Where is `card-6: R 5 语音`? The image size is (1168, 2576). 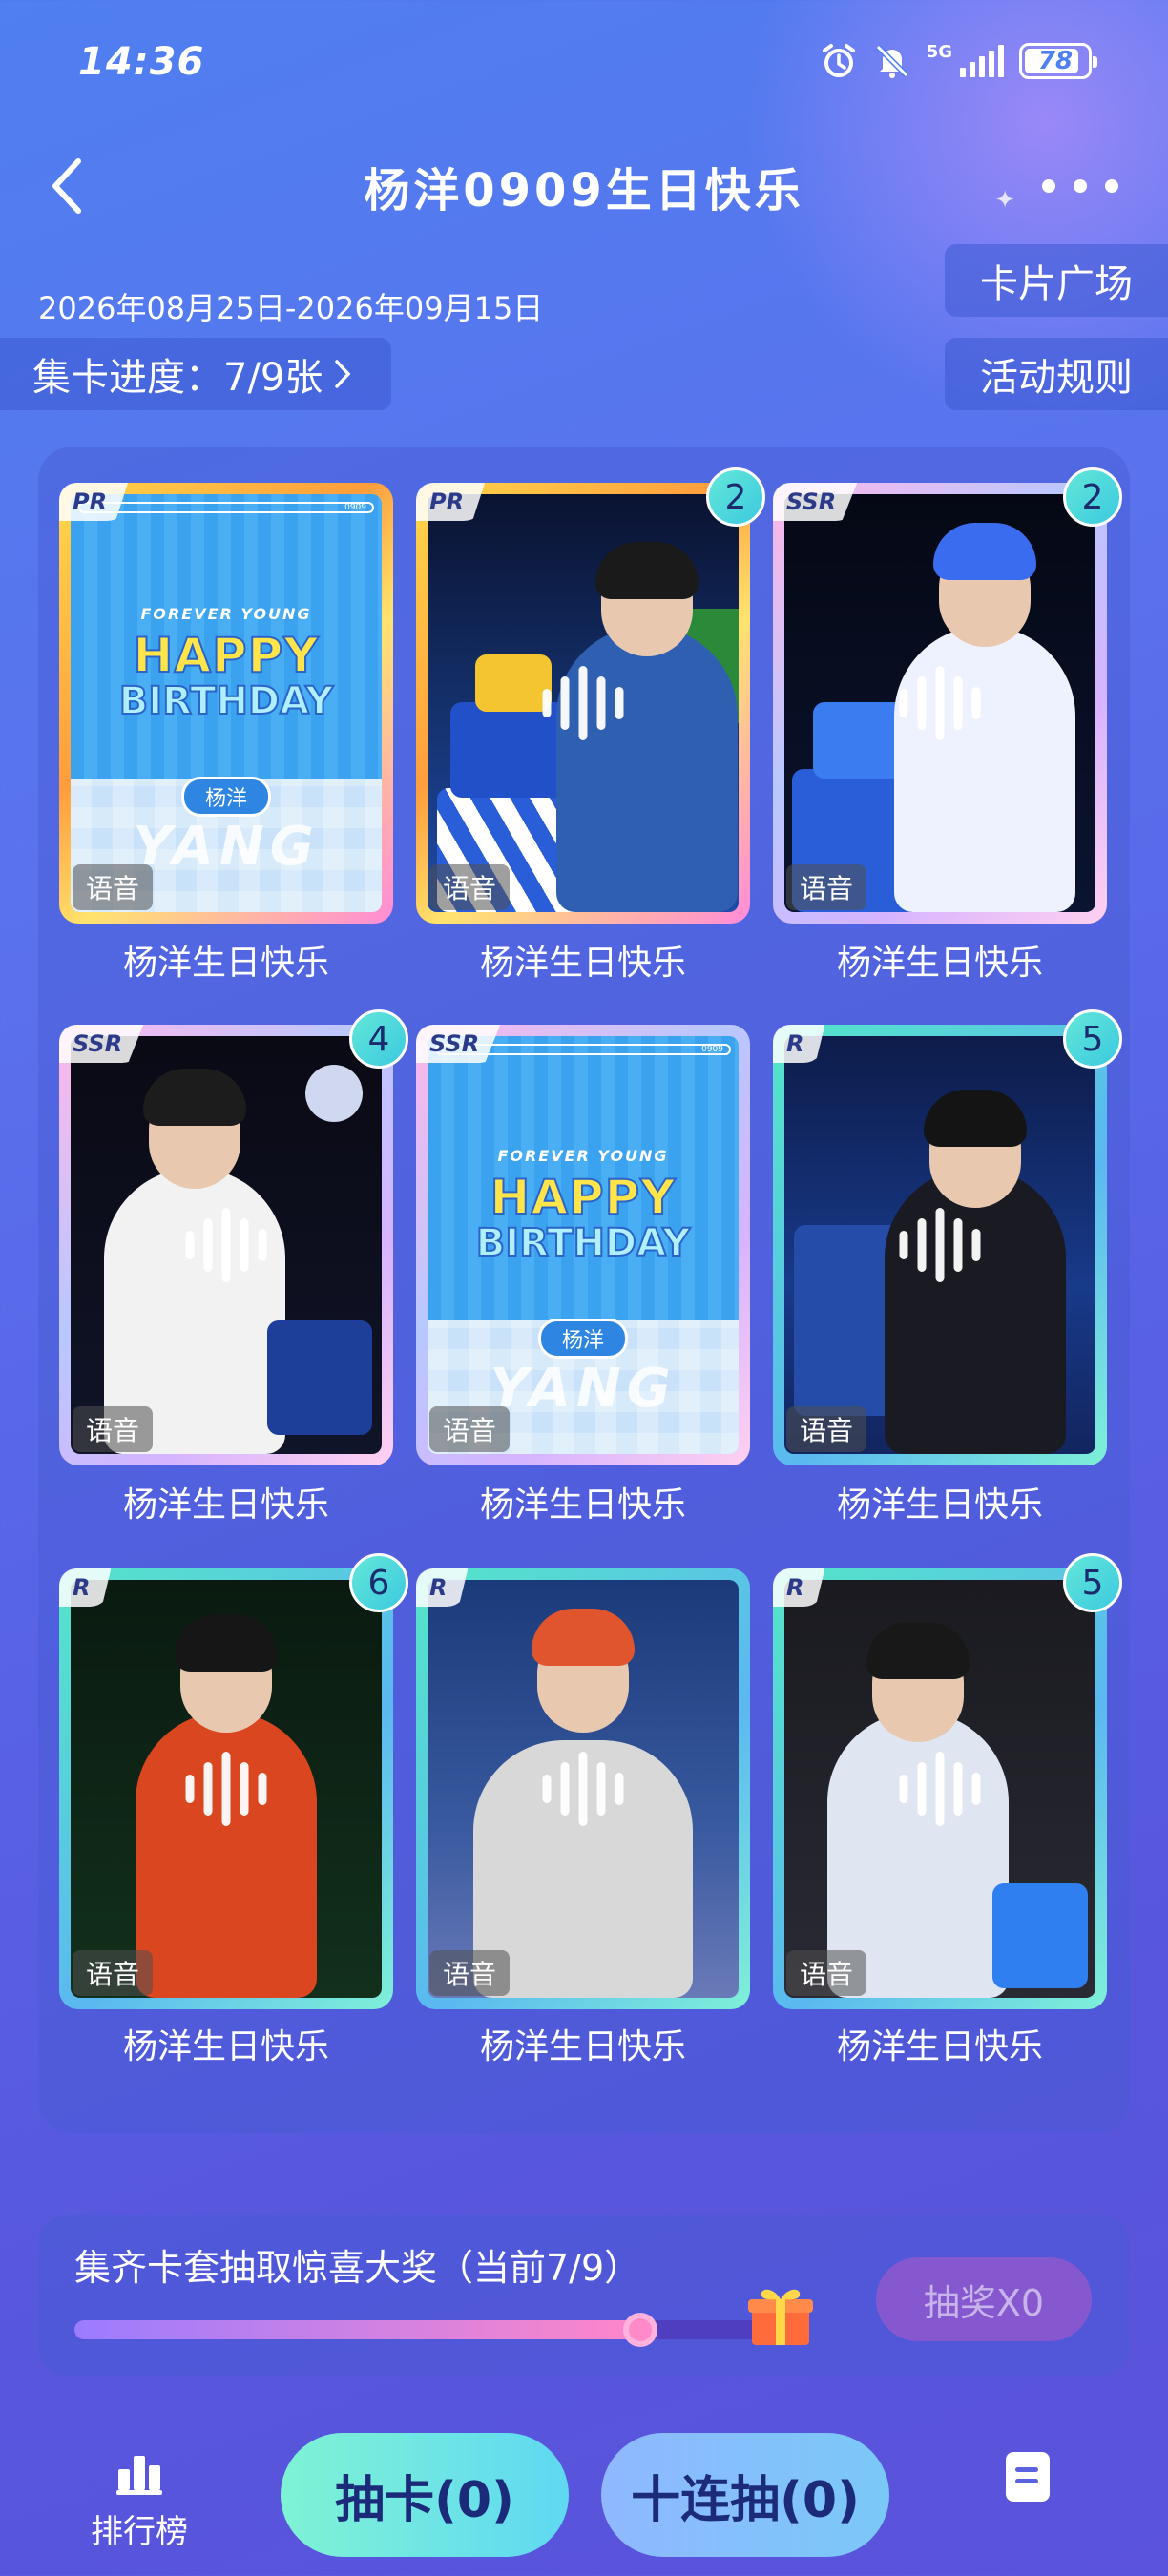
card-6: R 5 语音 is located at coordinates (948, 1237).